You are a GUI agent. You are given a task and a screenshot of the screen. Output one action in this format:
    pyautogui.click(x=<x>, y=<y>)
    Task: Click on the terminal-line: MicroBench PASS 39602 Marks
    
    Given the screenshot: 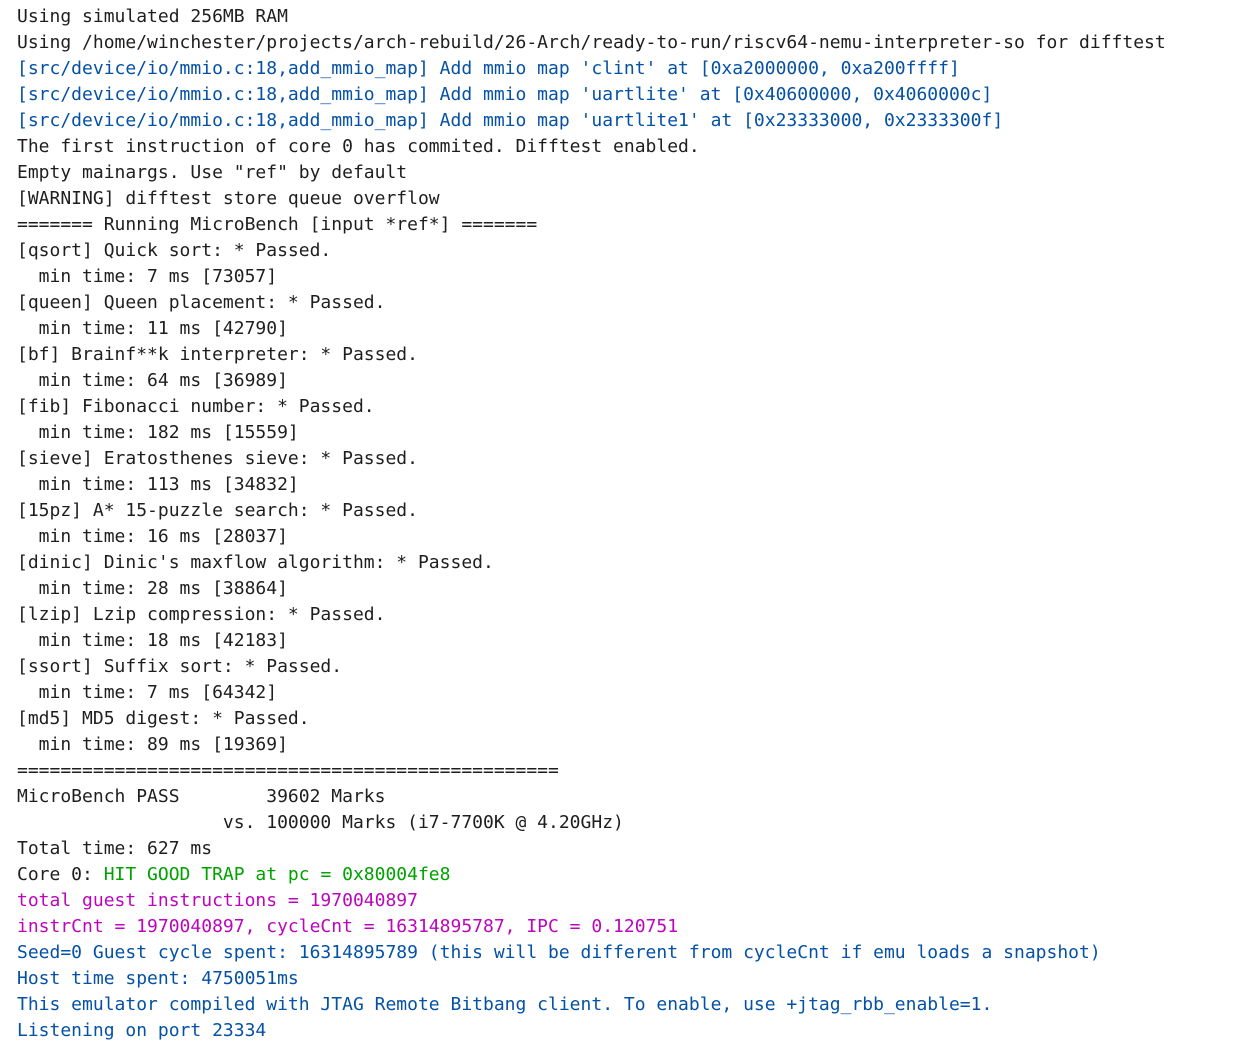 What is the action you would take?
    pyautogui.click(x=591, y=797)
    